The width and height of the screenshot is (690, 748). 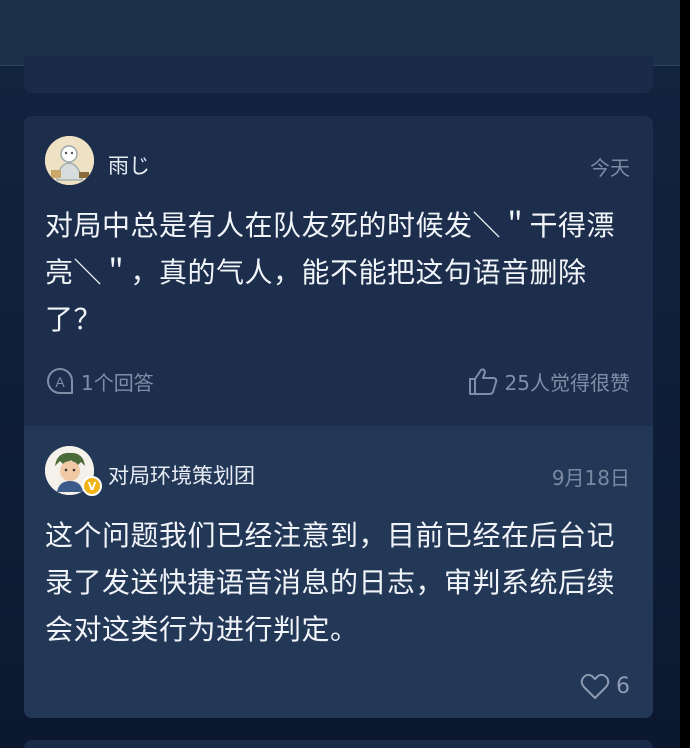 I want to click on thumbs-up-icon, so click(x=482, y=381).